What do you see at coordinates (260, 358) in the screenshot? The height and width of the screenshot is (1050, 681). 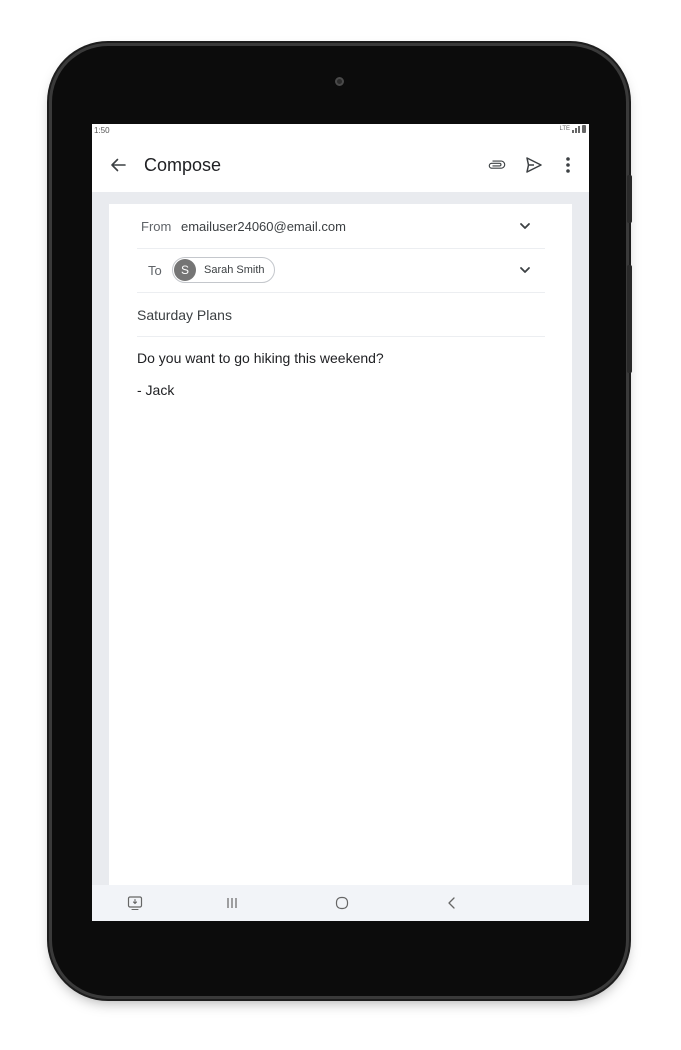 I see `body-line: Do you want to go hiking this weekend?` at bounding box center [260, 358].